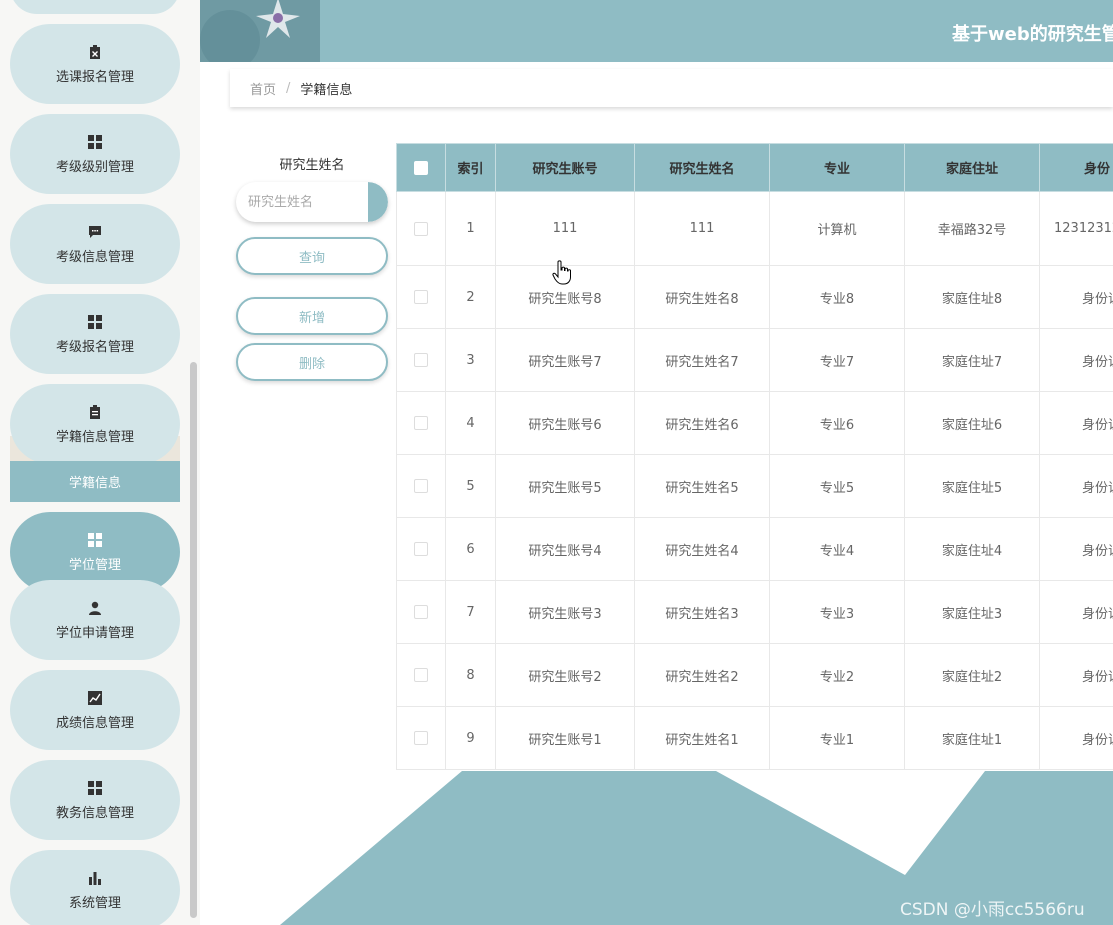  What do you see at coordinates (702, 675) in the screenshot?
I see `cell-name: 研究生姓名2` at bounding box center [702, 675].